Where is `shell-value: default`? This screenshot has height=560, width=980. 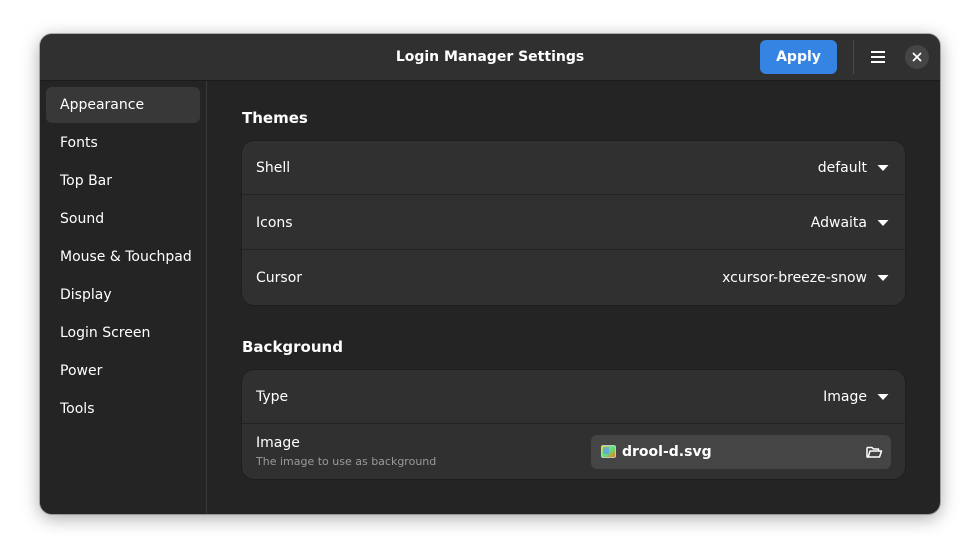
shell-value: default is located at coordinates (842, 168).